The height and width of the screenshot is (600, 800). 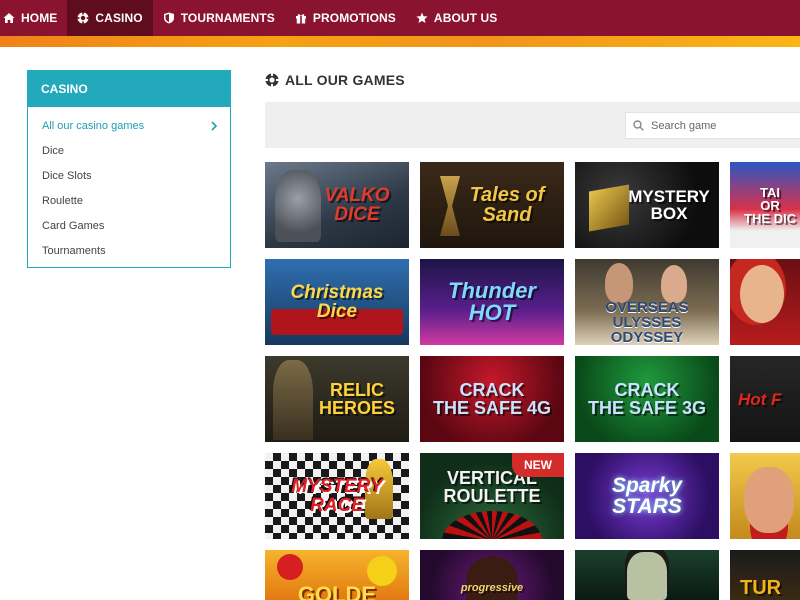 What do you see at coordinates (227, 18) in the screenshot?
I see `nav-tournaments-label: TOURNAMENTS` at bounding box center [227, 18].